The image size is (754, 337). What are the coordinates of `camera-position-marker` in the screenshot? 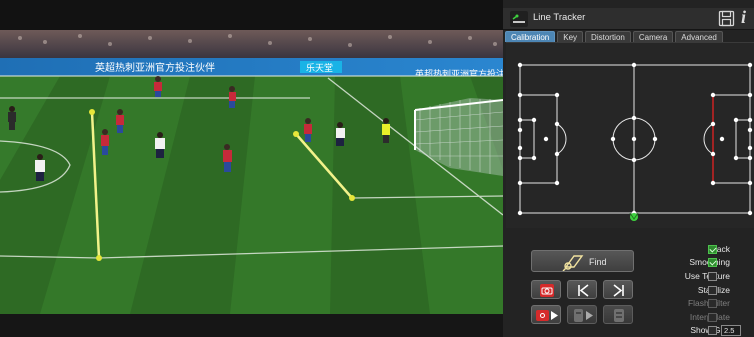 It's located at (634, 216).